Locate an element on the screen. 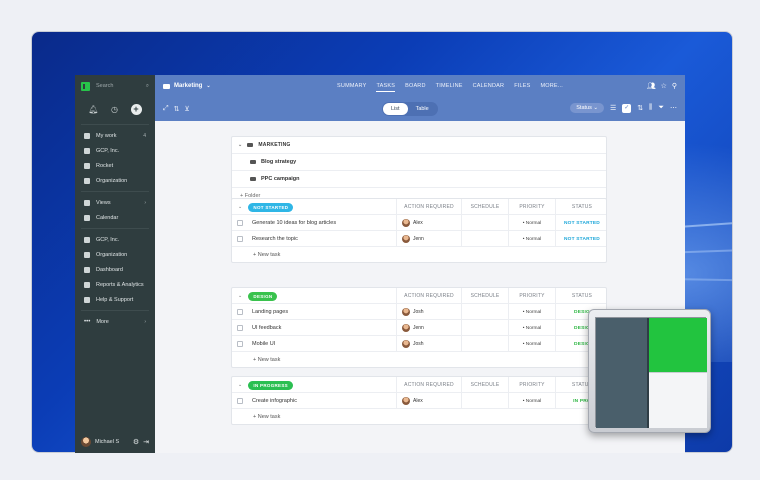 This screenshot has height=480, width=760. tab-calendar: CALENDAR is located at coordinates (489, 86).